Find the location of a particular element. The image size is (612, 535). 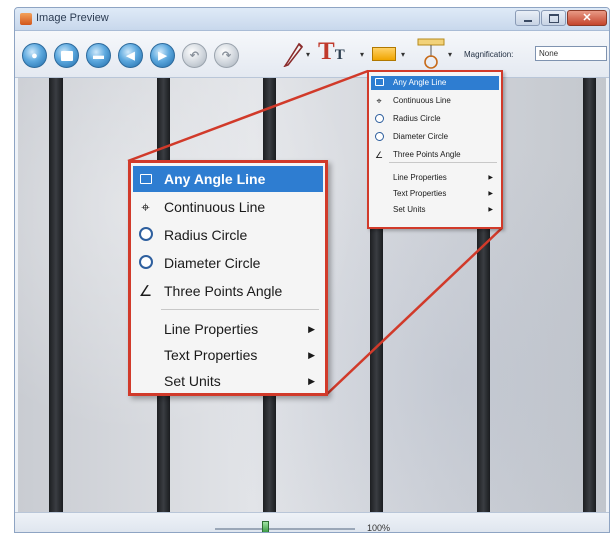

zoom-level: 100% is located at coordinates (379, 528).